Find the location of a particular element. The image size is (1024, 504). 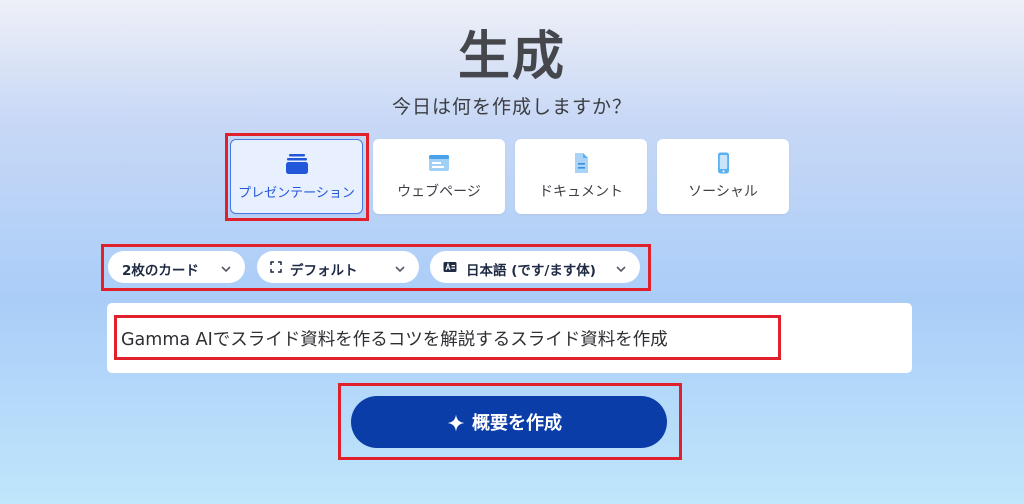

generate-button-label: 概要を作成 is located at coordinates (517, 423).